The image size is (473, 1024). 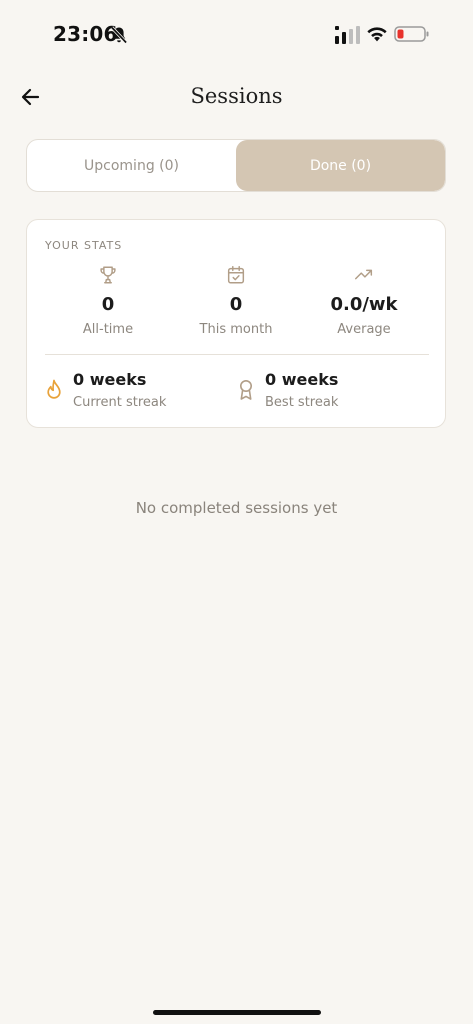 What do you see at coordinates (236, 275) in the screenshot?
I see `calendar-check-icon` at bounding box center [236, 275].